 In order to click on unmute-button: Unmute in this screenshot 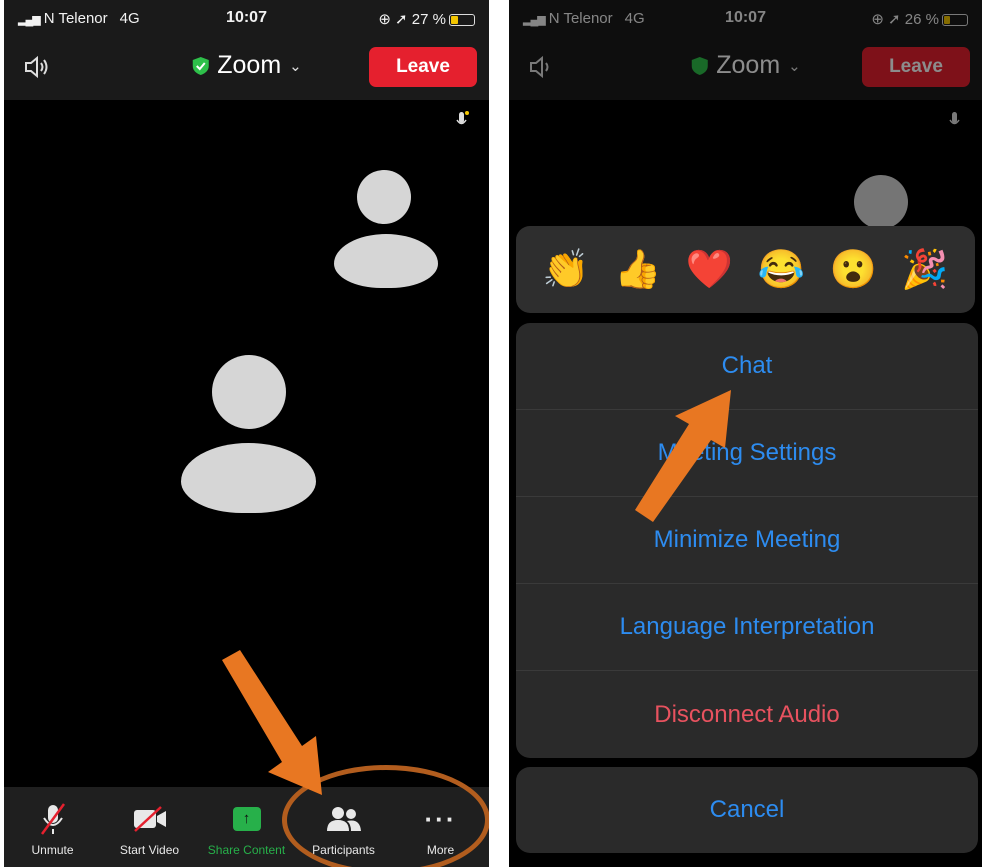, I will do `click(53, 829)`.